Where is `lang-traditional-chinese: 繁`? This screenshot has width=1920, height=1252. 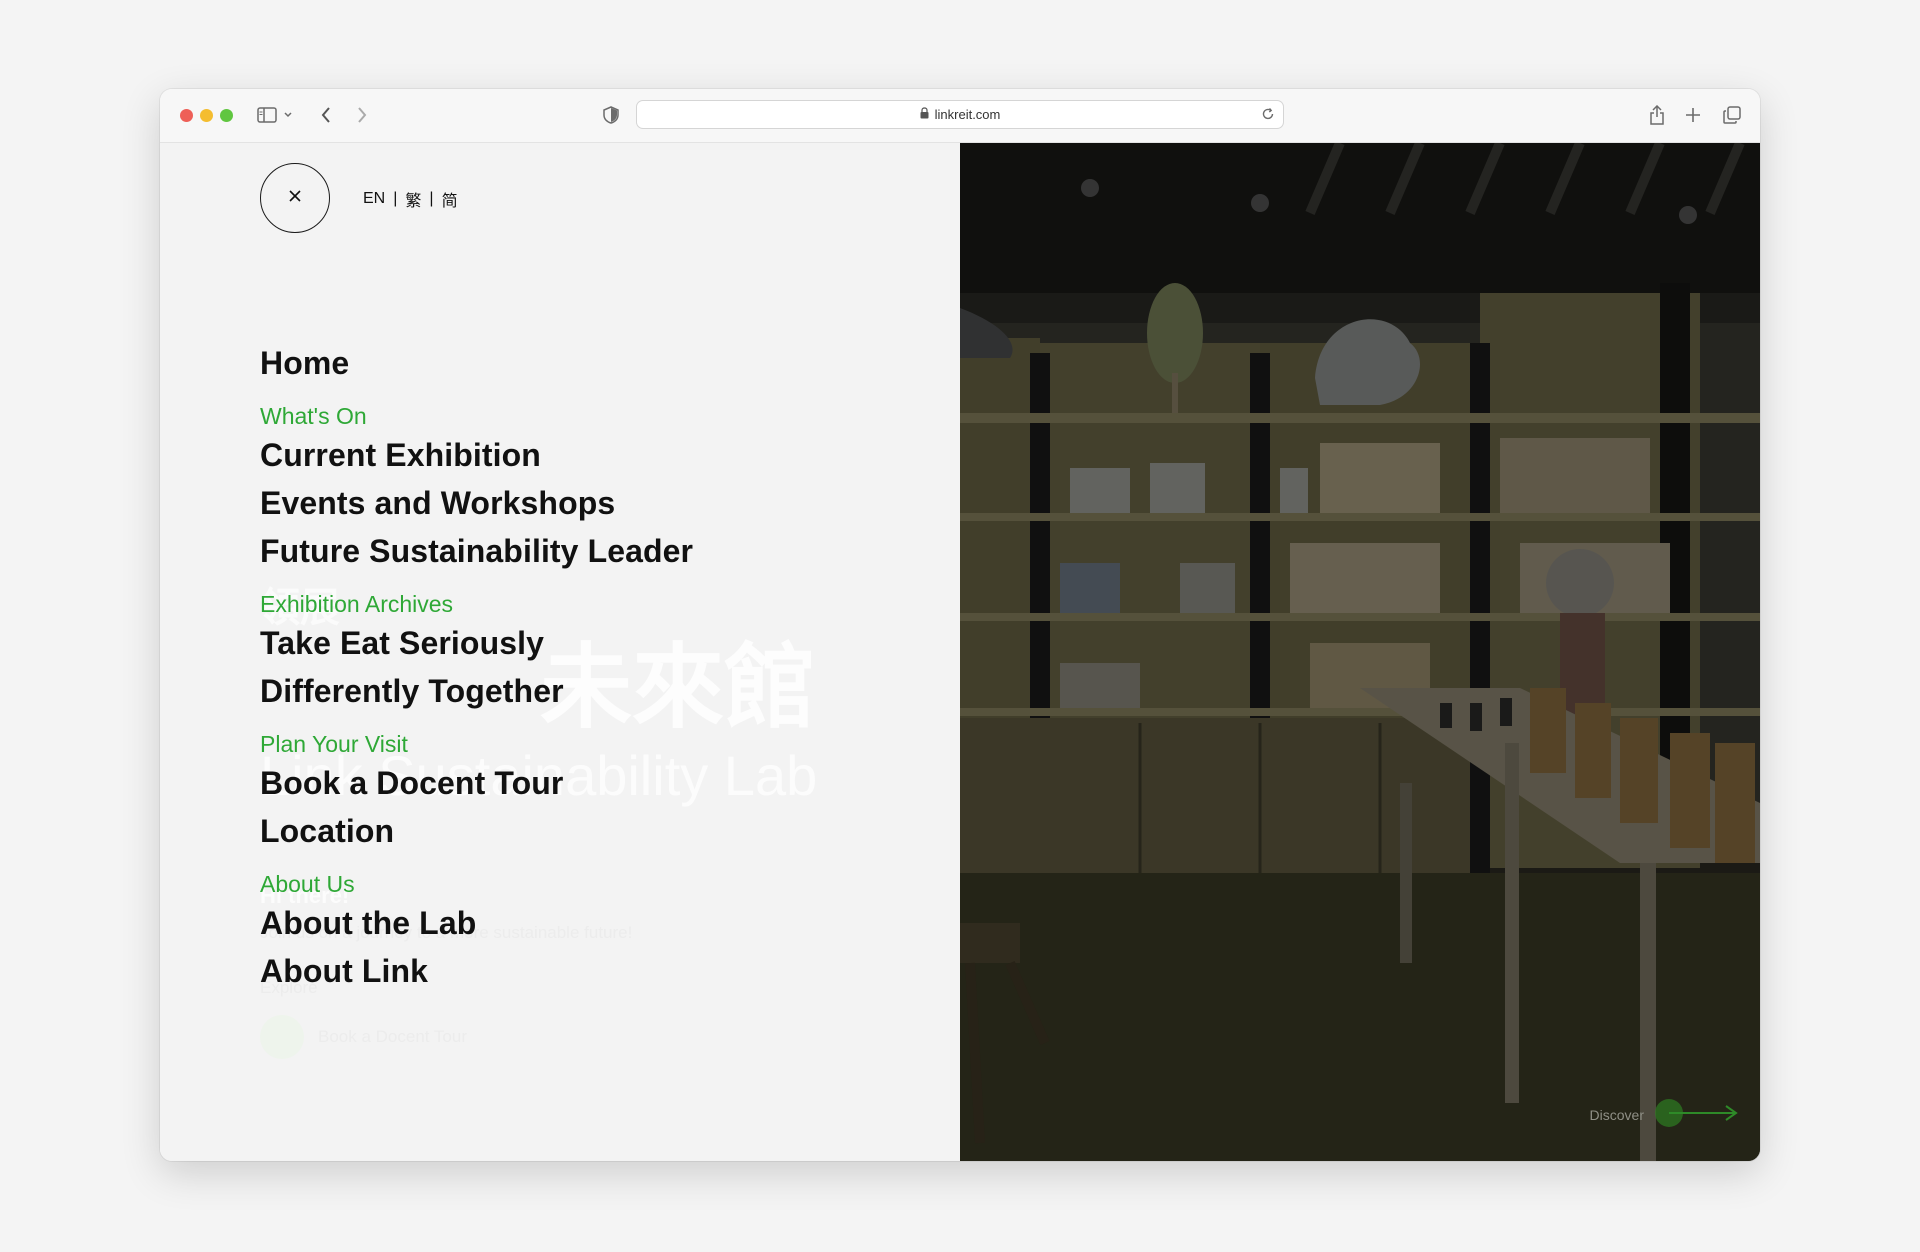 lang-traditional-chinese: 繁 is located at coordinates (413, 199).